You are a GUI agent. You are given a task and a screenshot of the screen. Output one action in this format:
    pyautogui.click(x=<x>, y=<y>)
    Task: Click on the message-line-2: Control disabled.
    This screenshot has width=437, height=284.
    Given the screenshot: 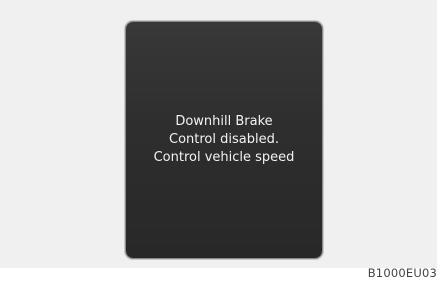 What is the action you would take?
    pyautogui.click(x=224, y=139)
    